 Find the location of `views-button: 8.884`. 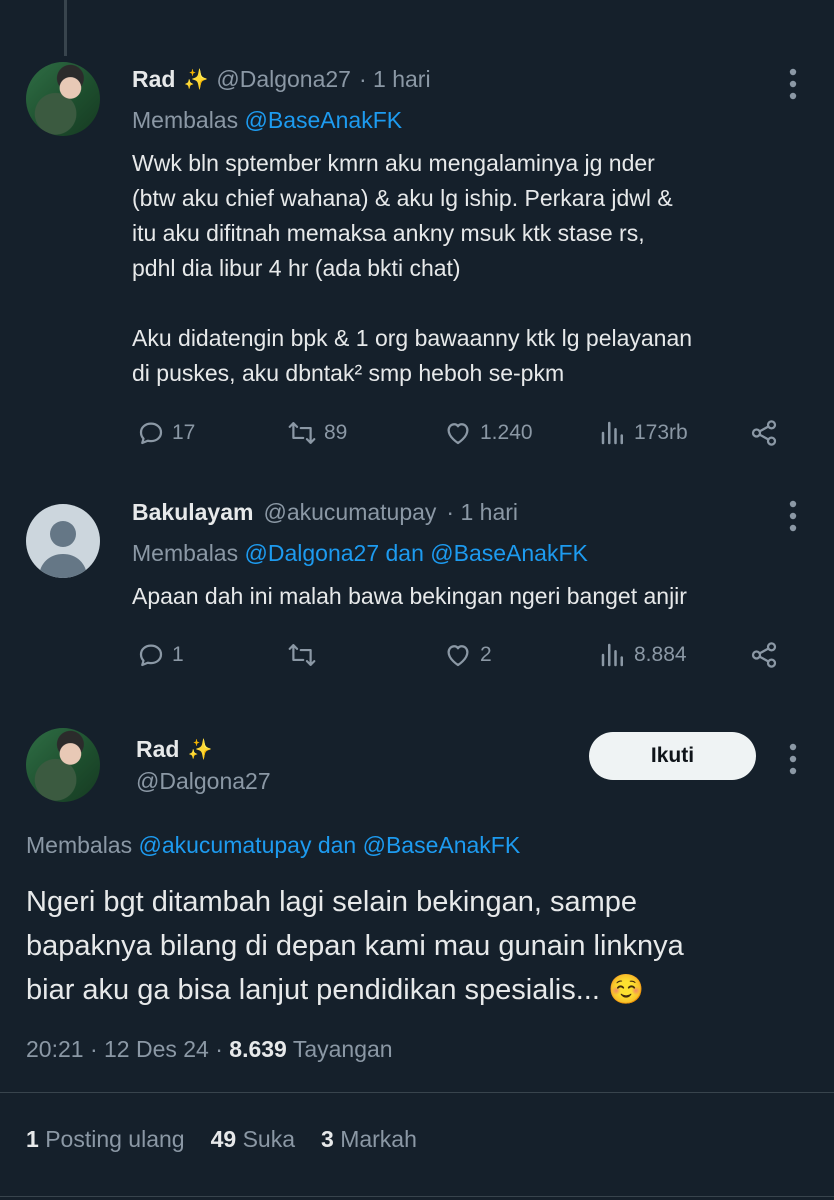

views-button: 8.884 is located at coordinates (642, 655).